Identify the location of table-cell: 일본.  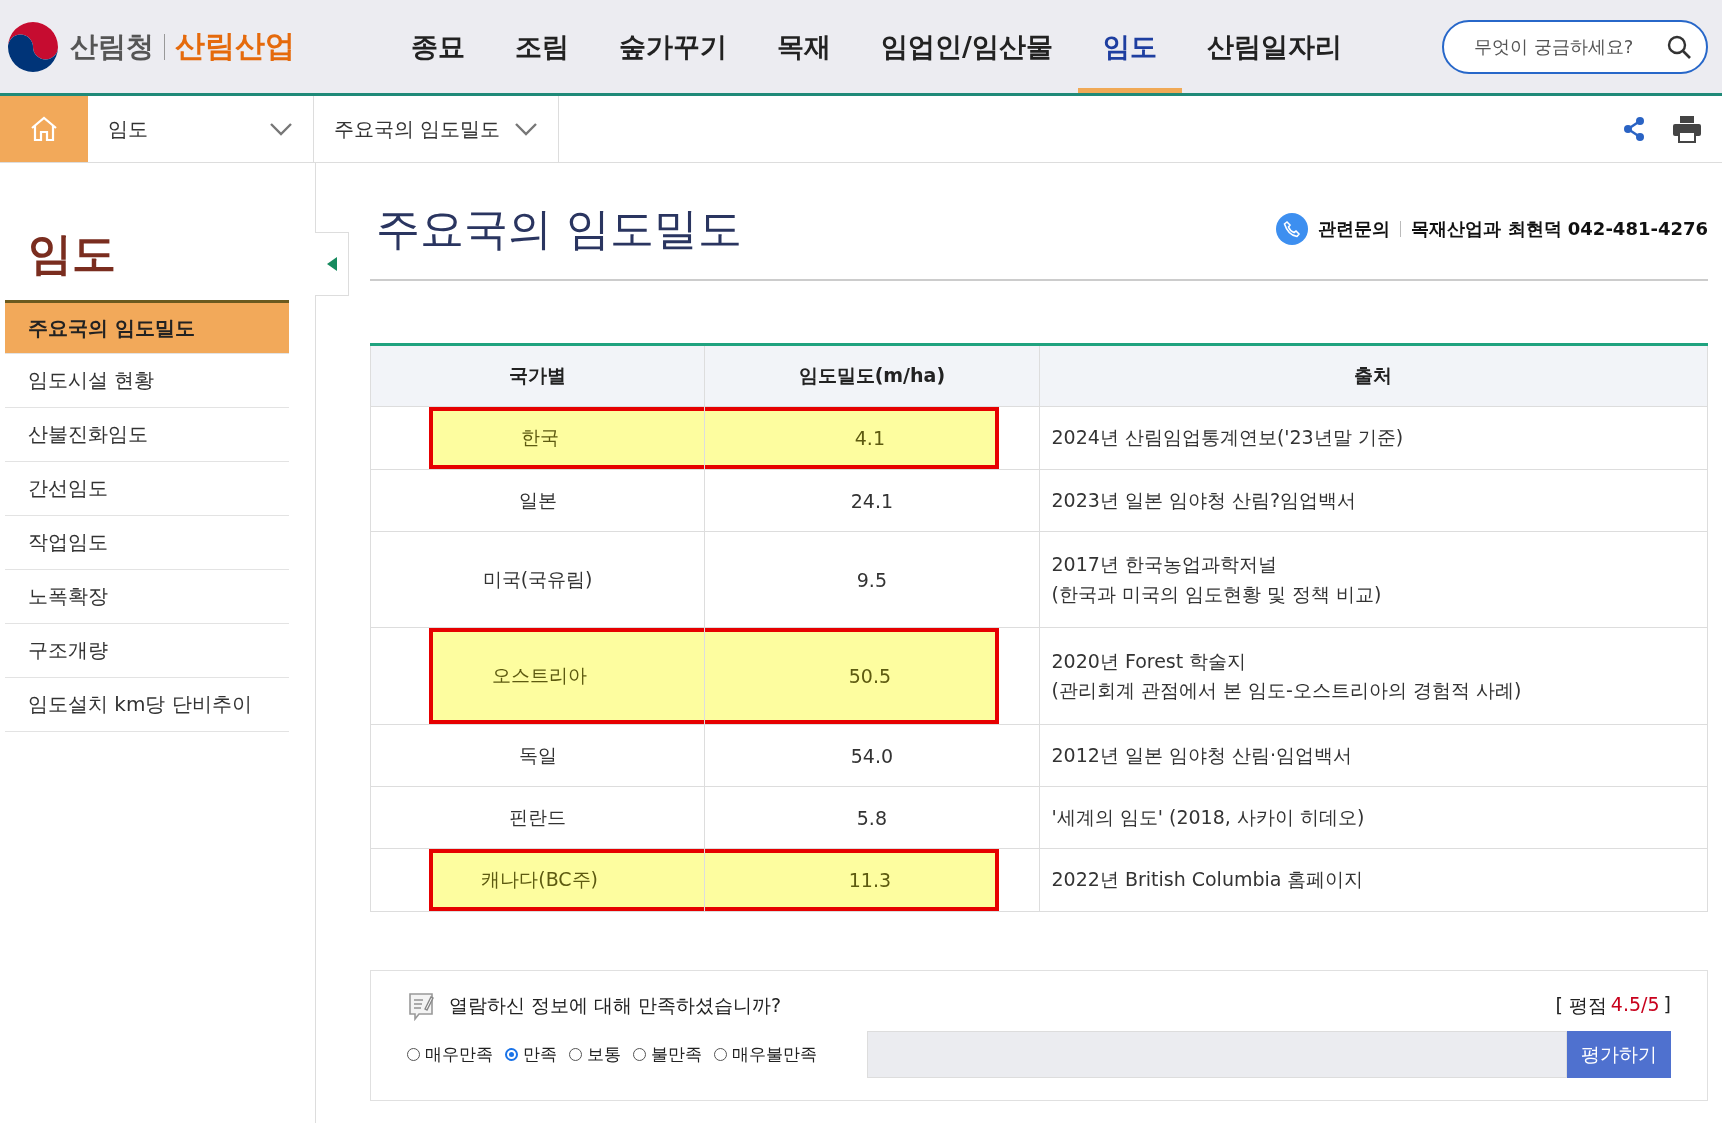
(537, 500).